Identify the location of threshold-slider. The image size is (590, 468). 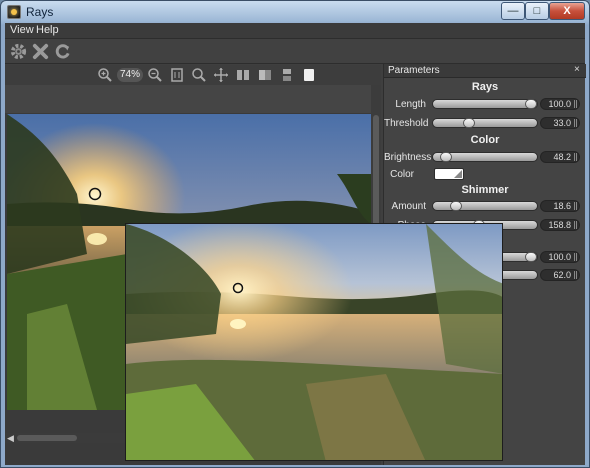
(485, 123).